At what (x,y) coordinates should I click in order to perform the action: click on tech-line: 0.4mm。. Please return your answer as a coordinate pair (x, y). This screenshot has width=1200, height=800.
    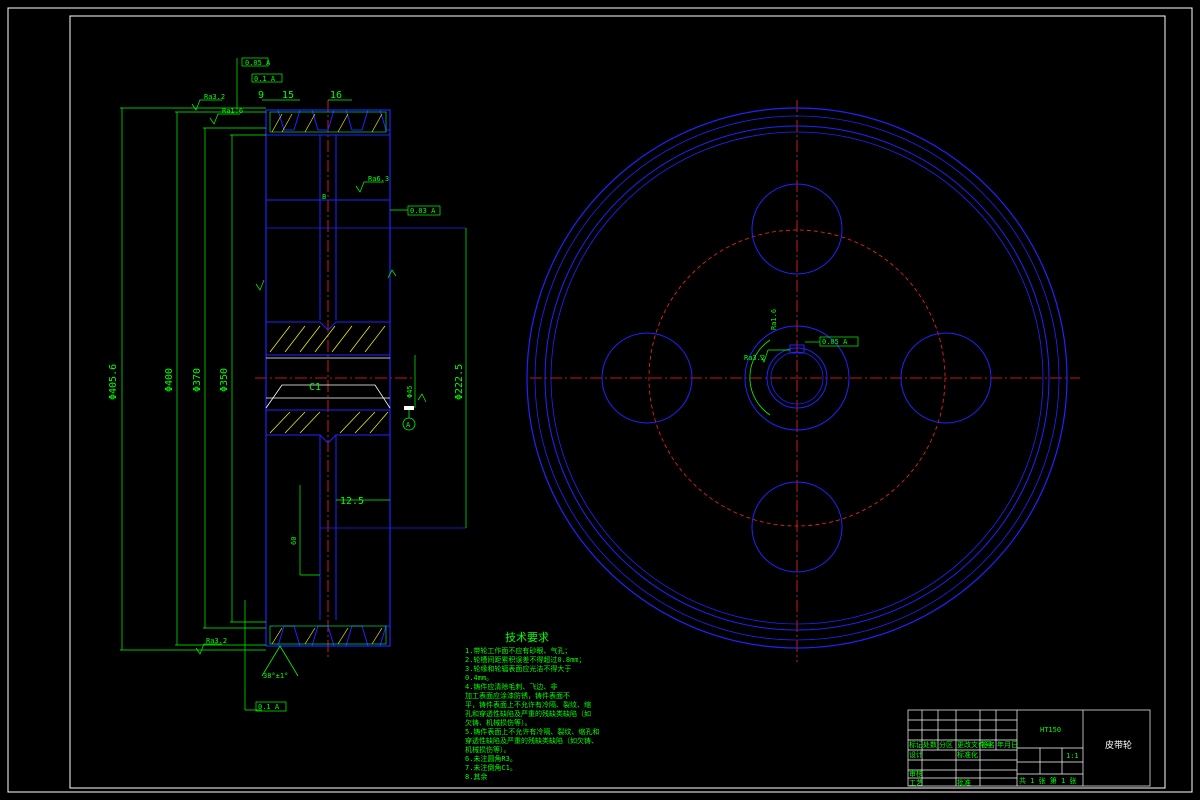
    Looking at the image, I should click on (479, 678).